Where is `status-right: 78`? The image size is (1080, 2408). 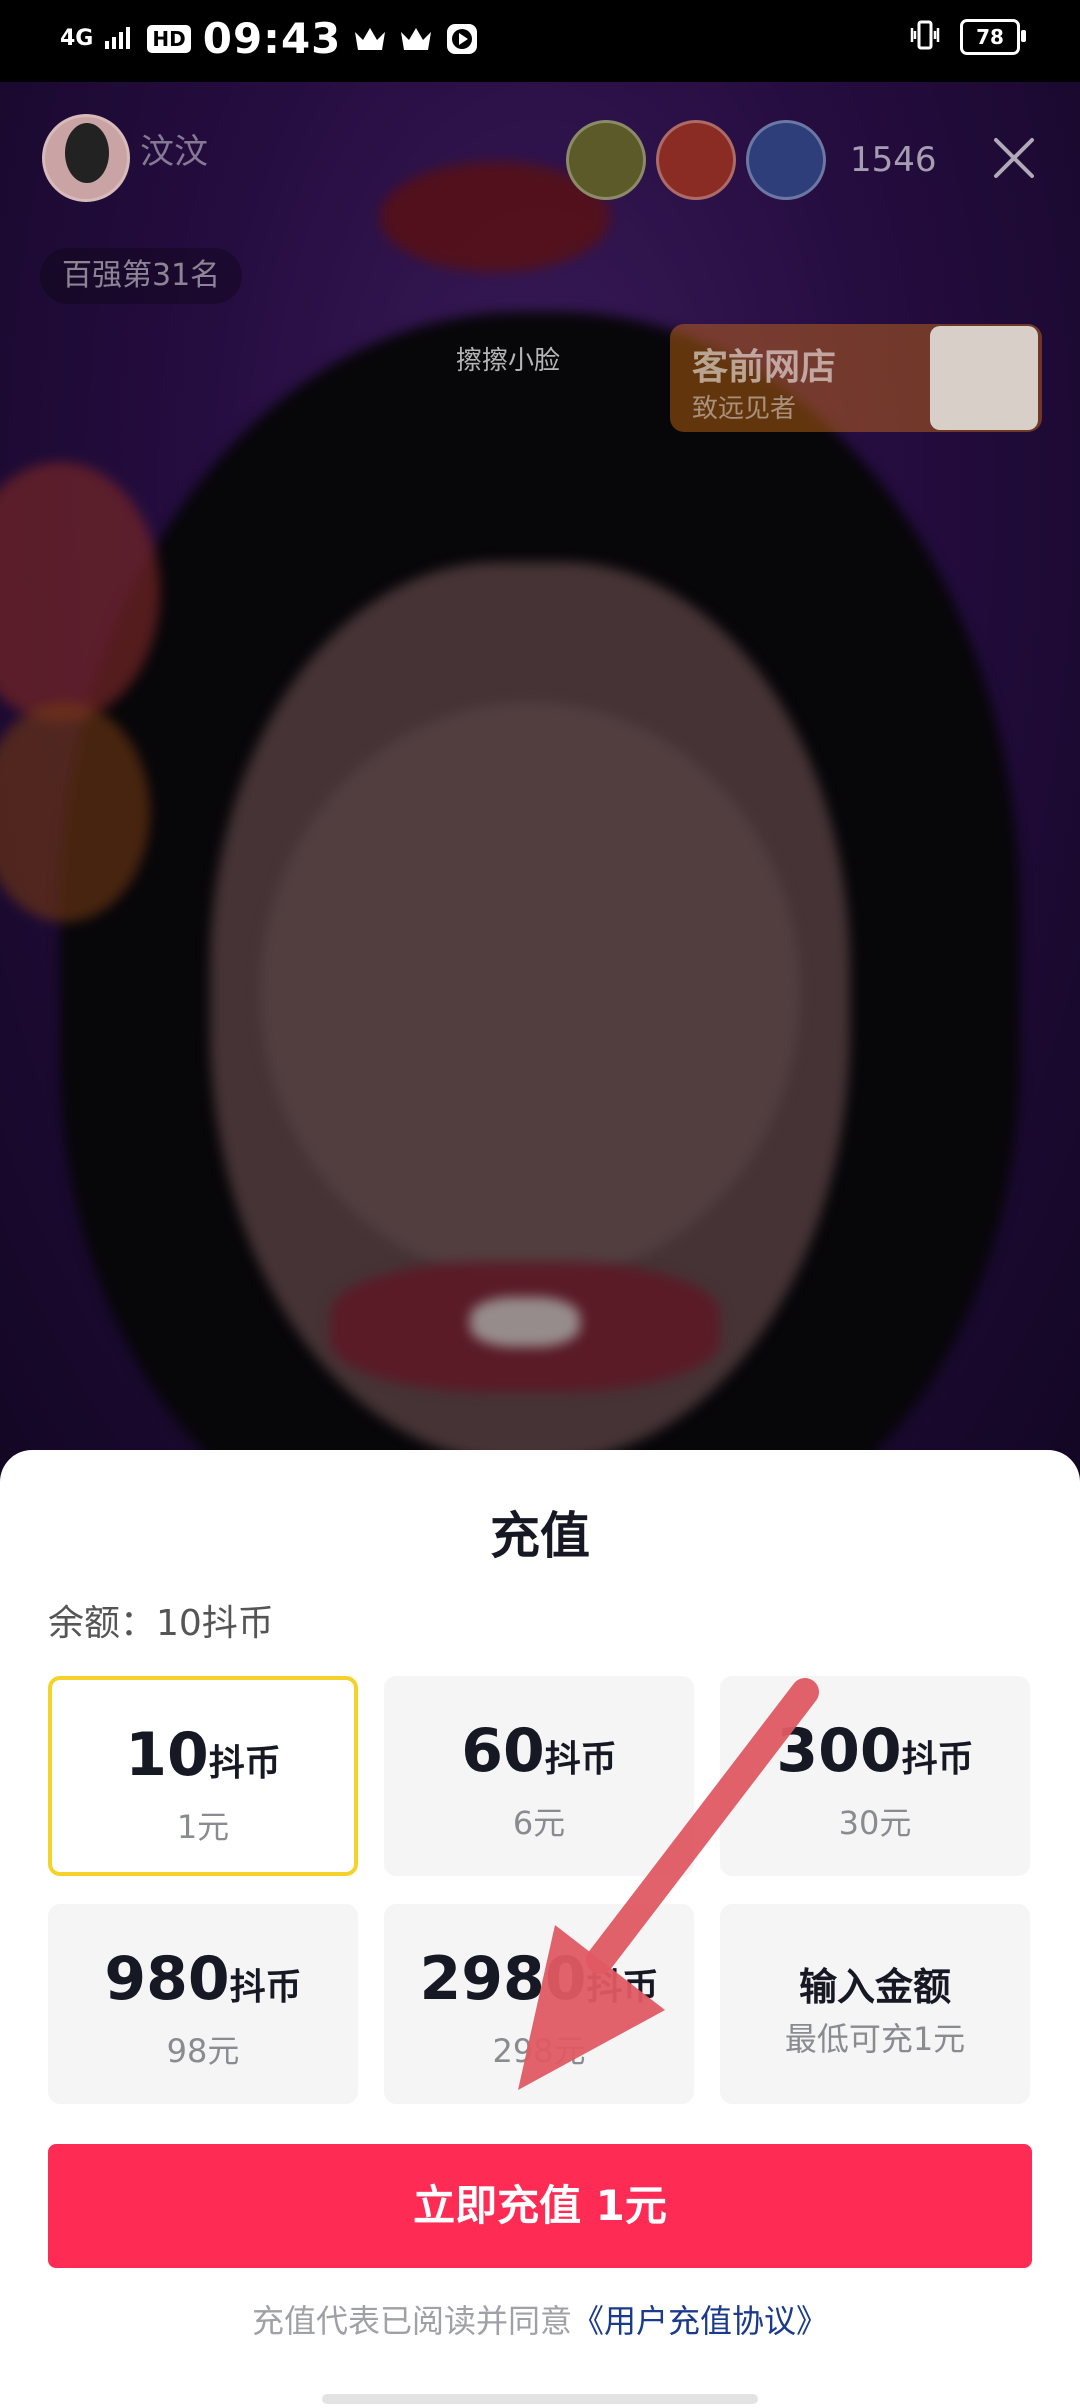
status-right: 78 is located at coordinates (967, 37).